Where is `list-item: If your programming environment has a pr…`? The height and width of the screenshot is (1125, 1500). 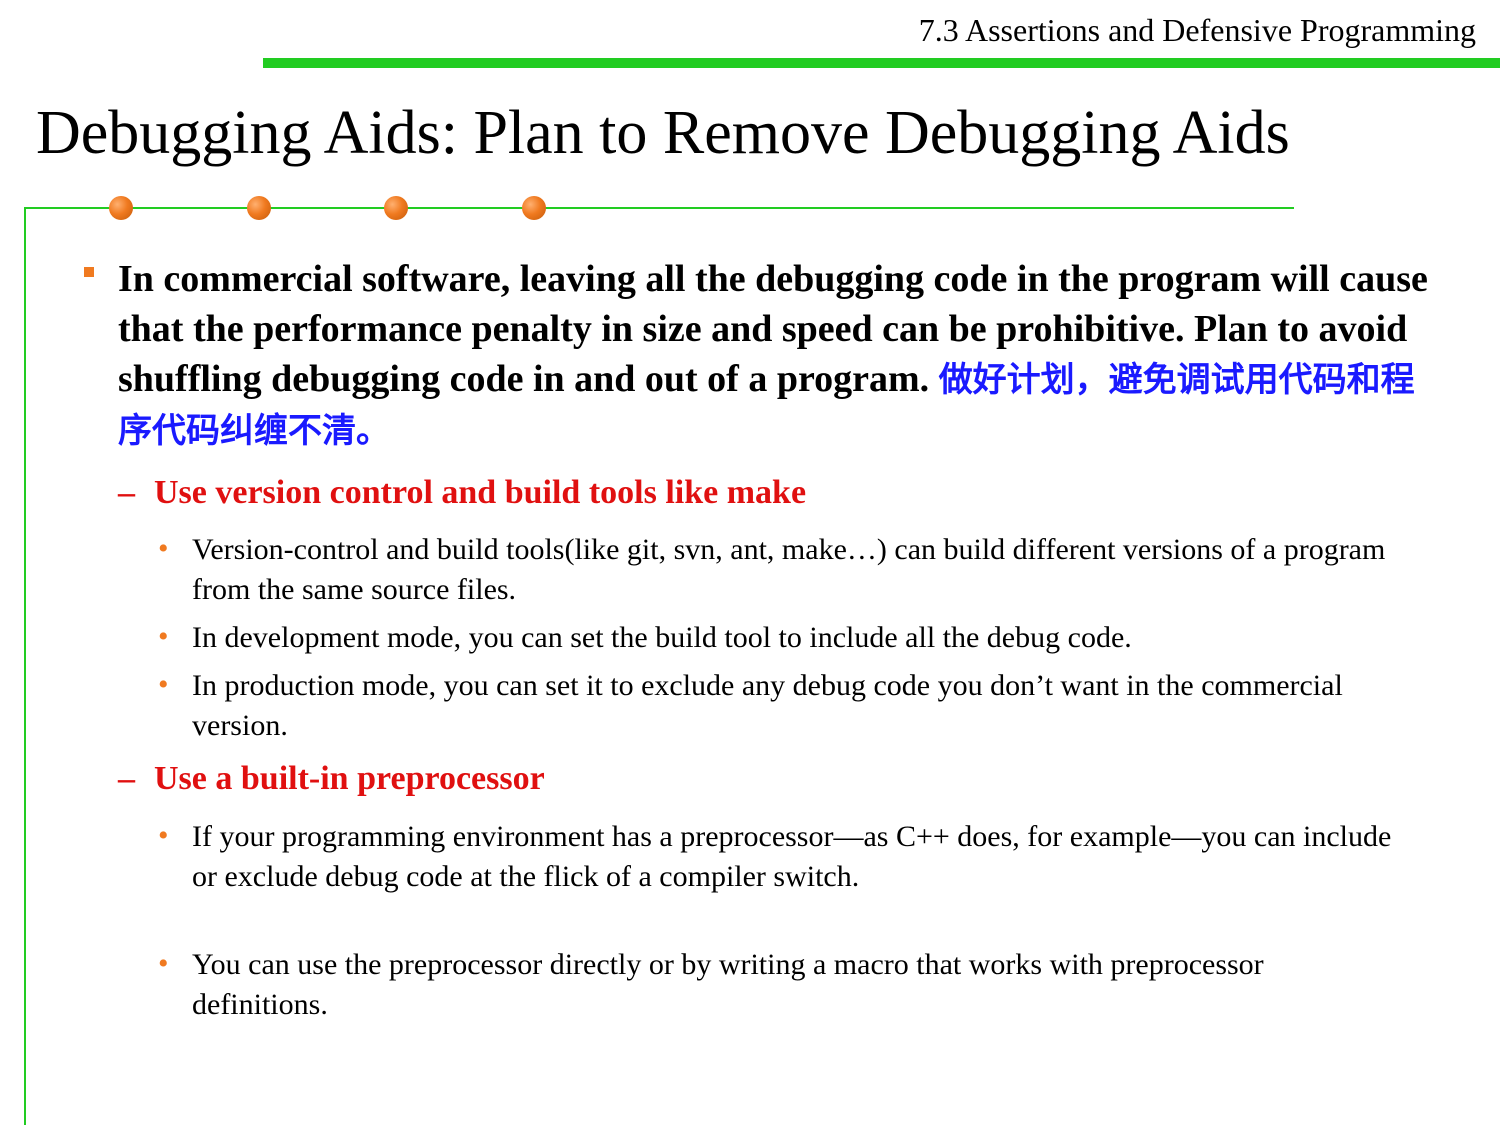 list-item: If your programming environment has a pr… is located at coordinates (792, 856).